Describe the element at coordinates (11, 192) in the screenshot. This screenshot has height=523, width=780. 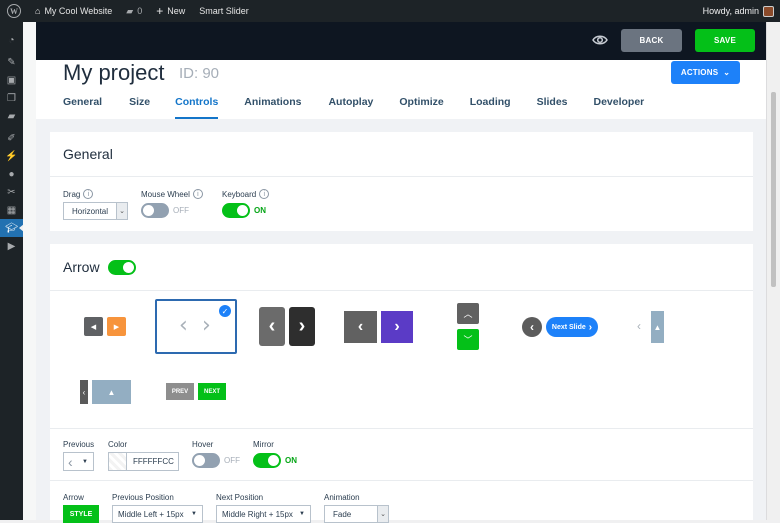
I see `tools-icon: ✂` at that location.